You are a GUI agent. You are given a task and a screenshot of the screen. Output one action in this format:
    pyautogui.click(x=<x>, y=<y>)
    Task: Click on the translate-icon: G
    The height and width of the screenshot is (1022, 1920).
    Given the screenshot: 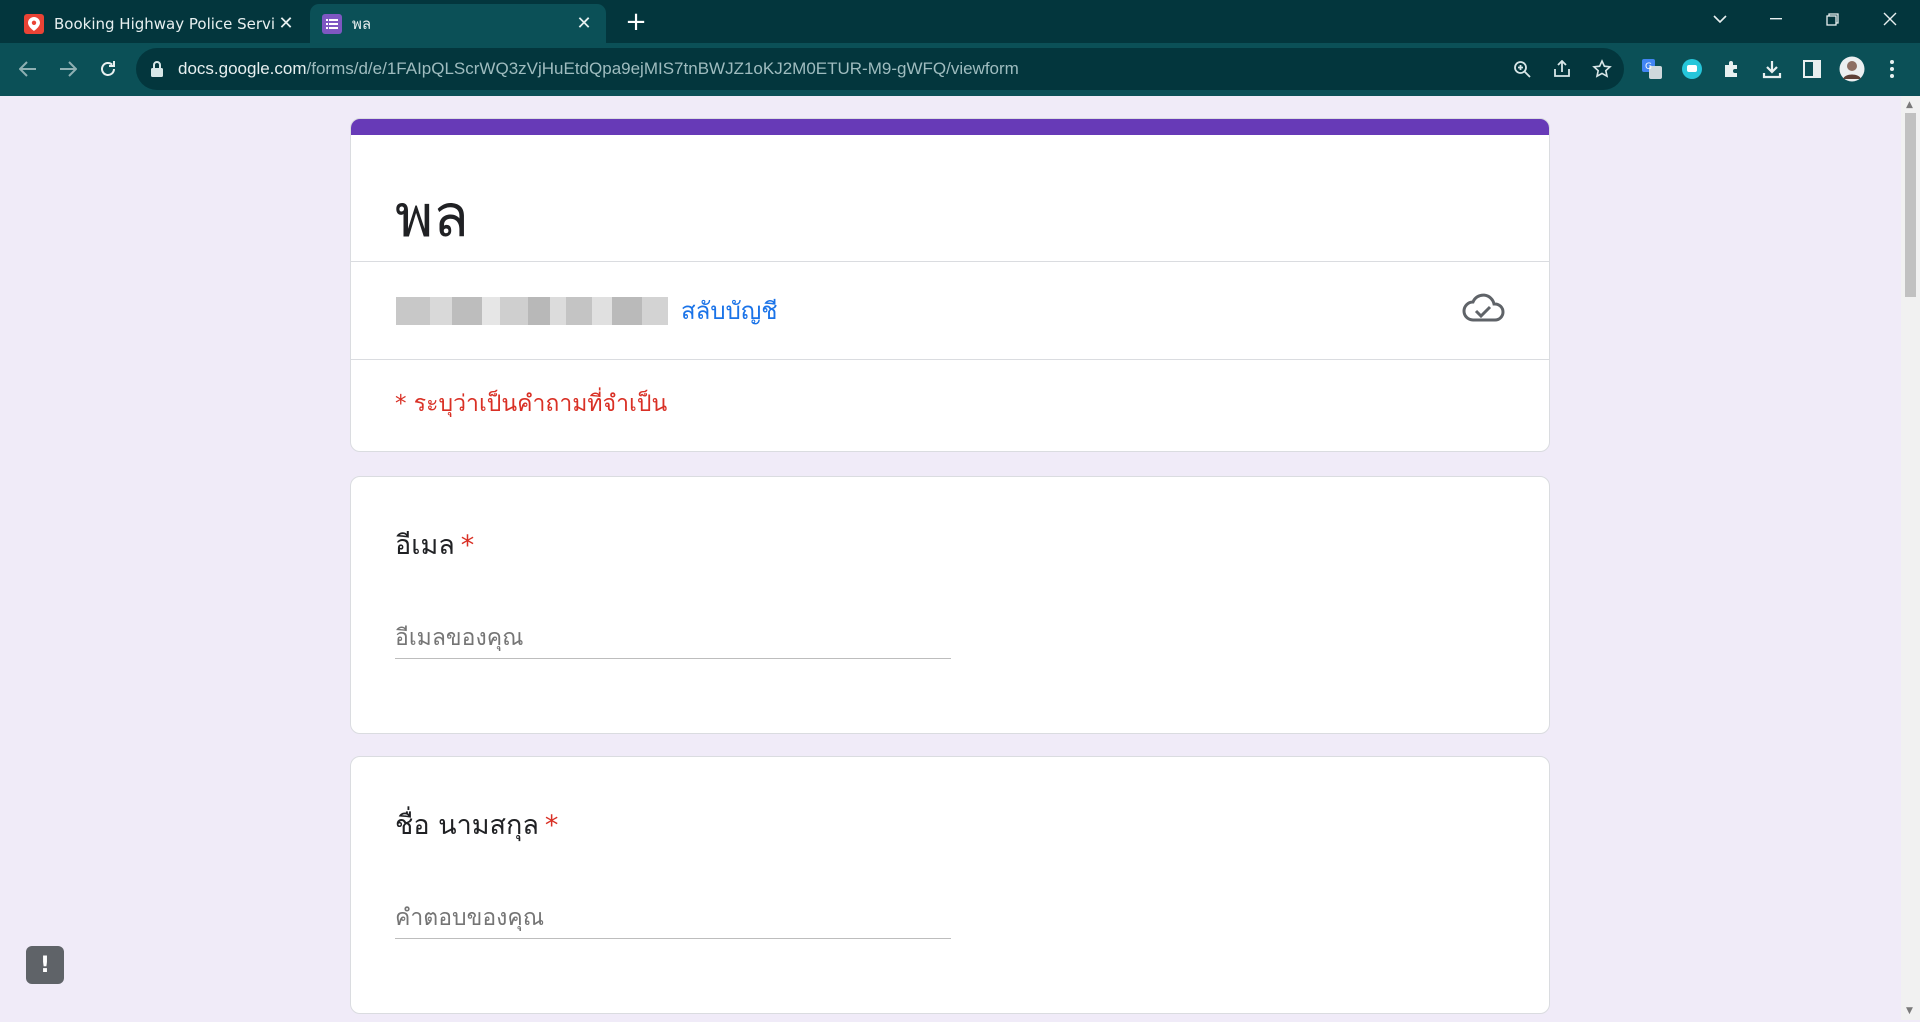 What is the action you would take?
    pyautogui.click(x=1652, y=69)
    